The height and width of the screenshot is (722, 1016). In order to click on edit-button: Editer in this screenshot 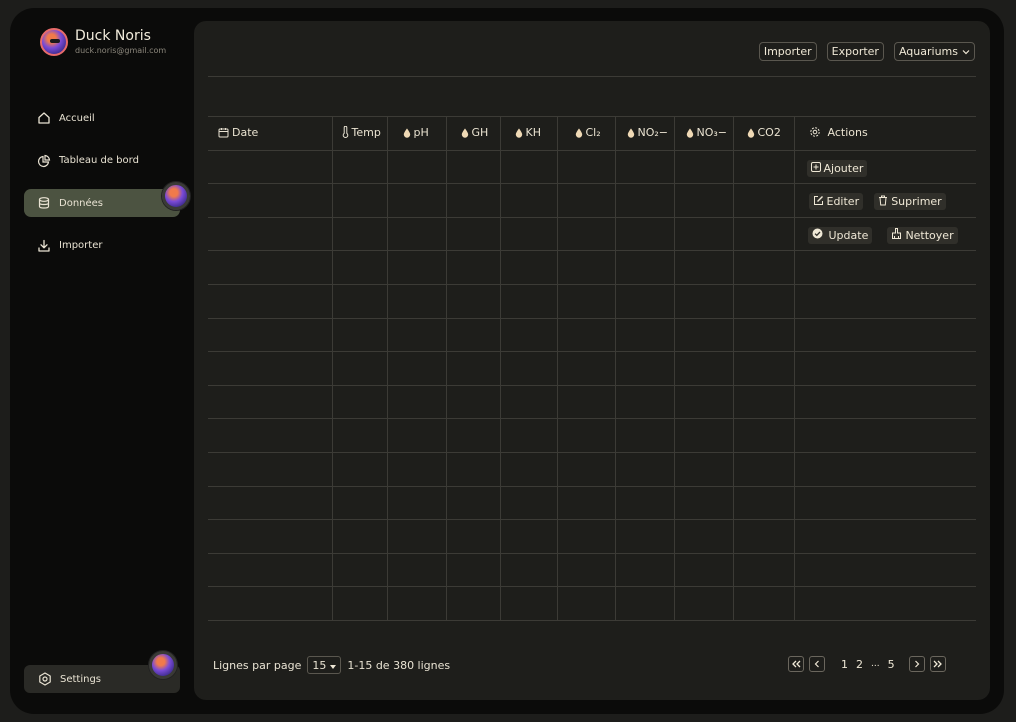, I will do `click(836, 202)`.